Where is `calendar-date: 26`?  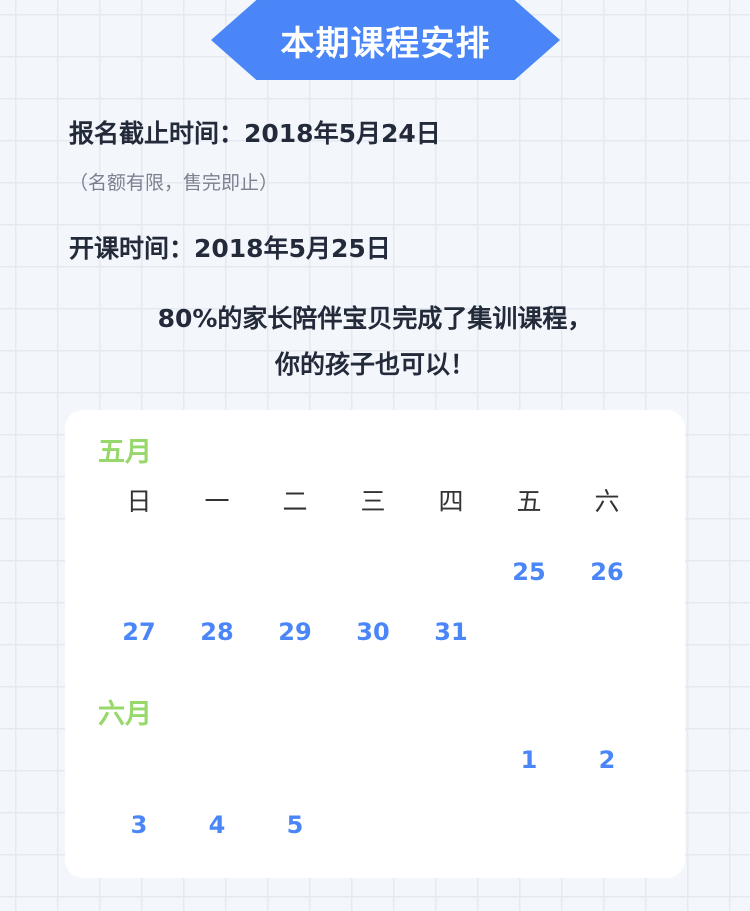
calendar-date: 26 is located at coordinates (607, 572).